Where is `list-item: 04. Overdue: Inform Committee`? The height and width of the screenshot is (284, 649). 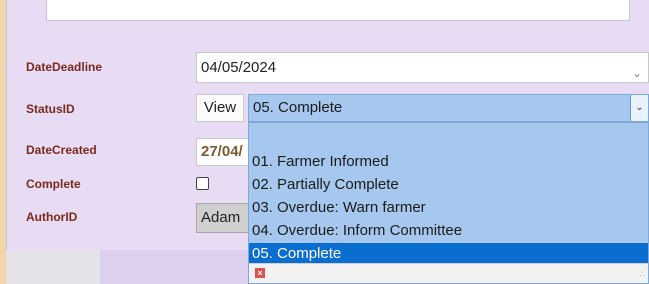
list-item: 04. Overdue: Inform Committee is located at coordinates (448, 231).